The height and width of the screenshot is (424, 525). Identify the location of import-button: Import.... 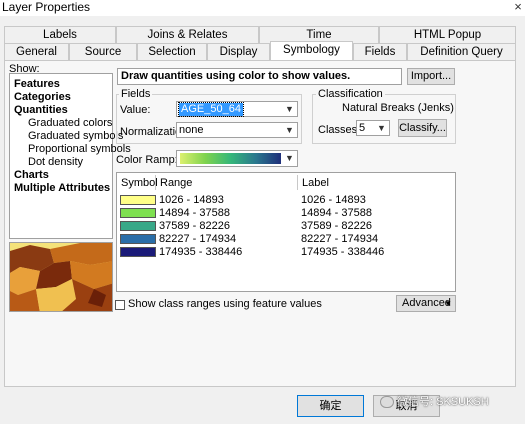
(431, 76).